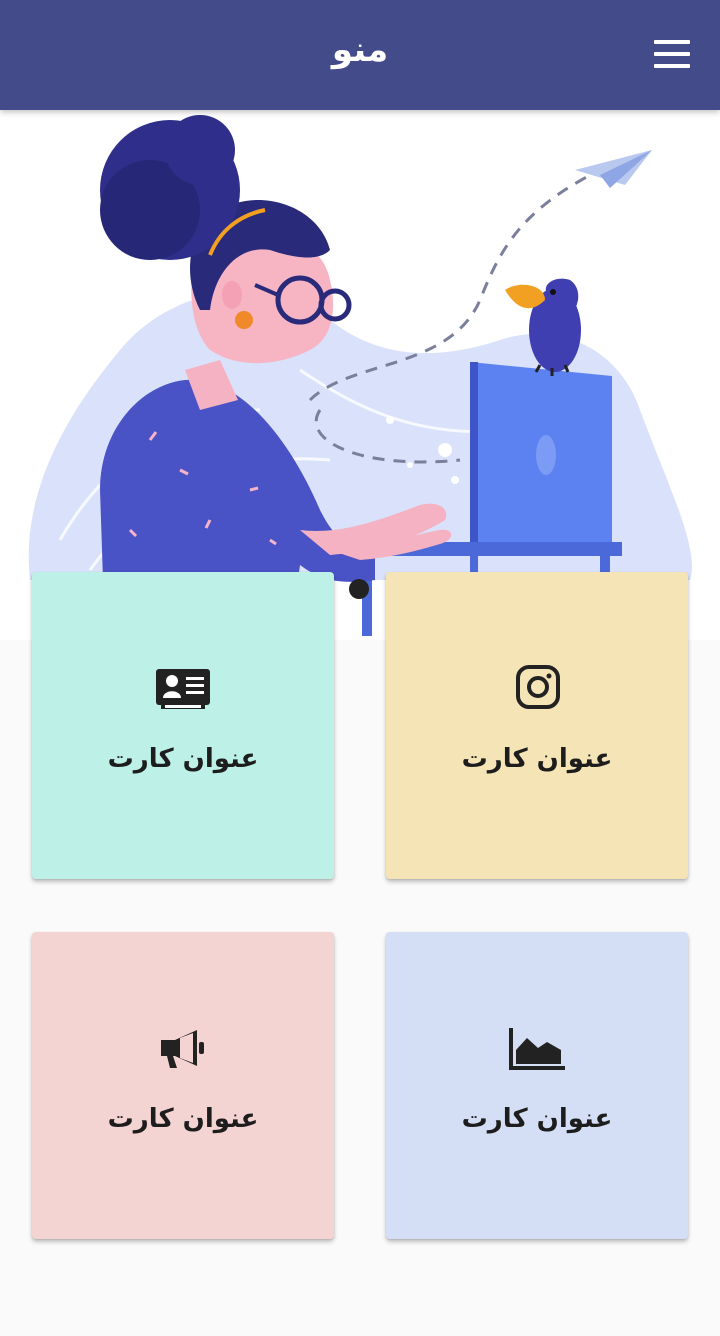  I want to click on card-megaphone: عنوان کارت, so click(183, 1085).